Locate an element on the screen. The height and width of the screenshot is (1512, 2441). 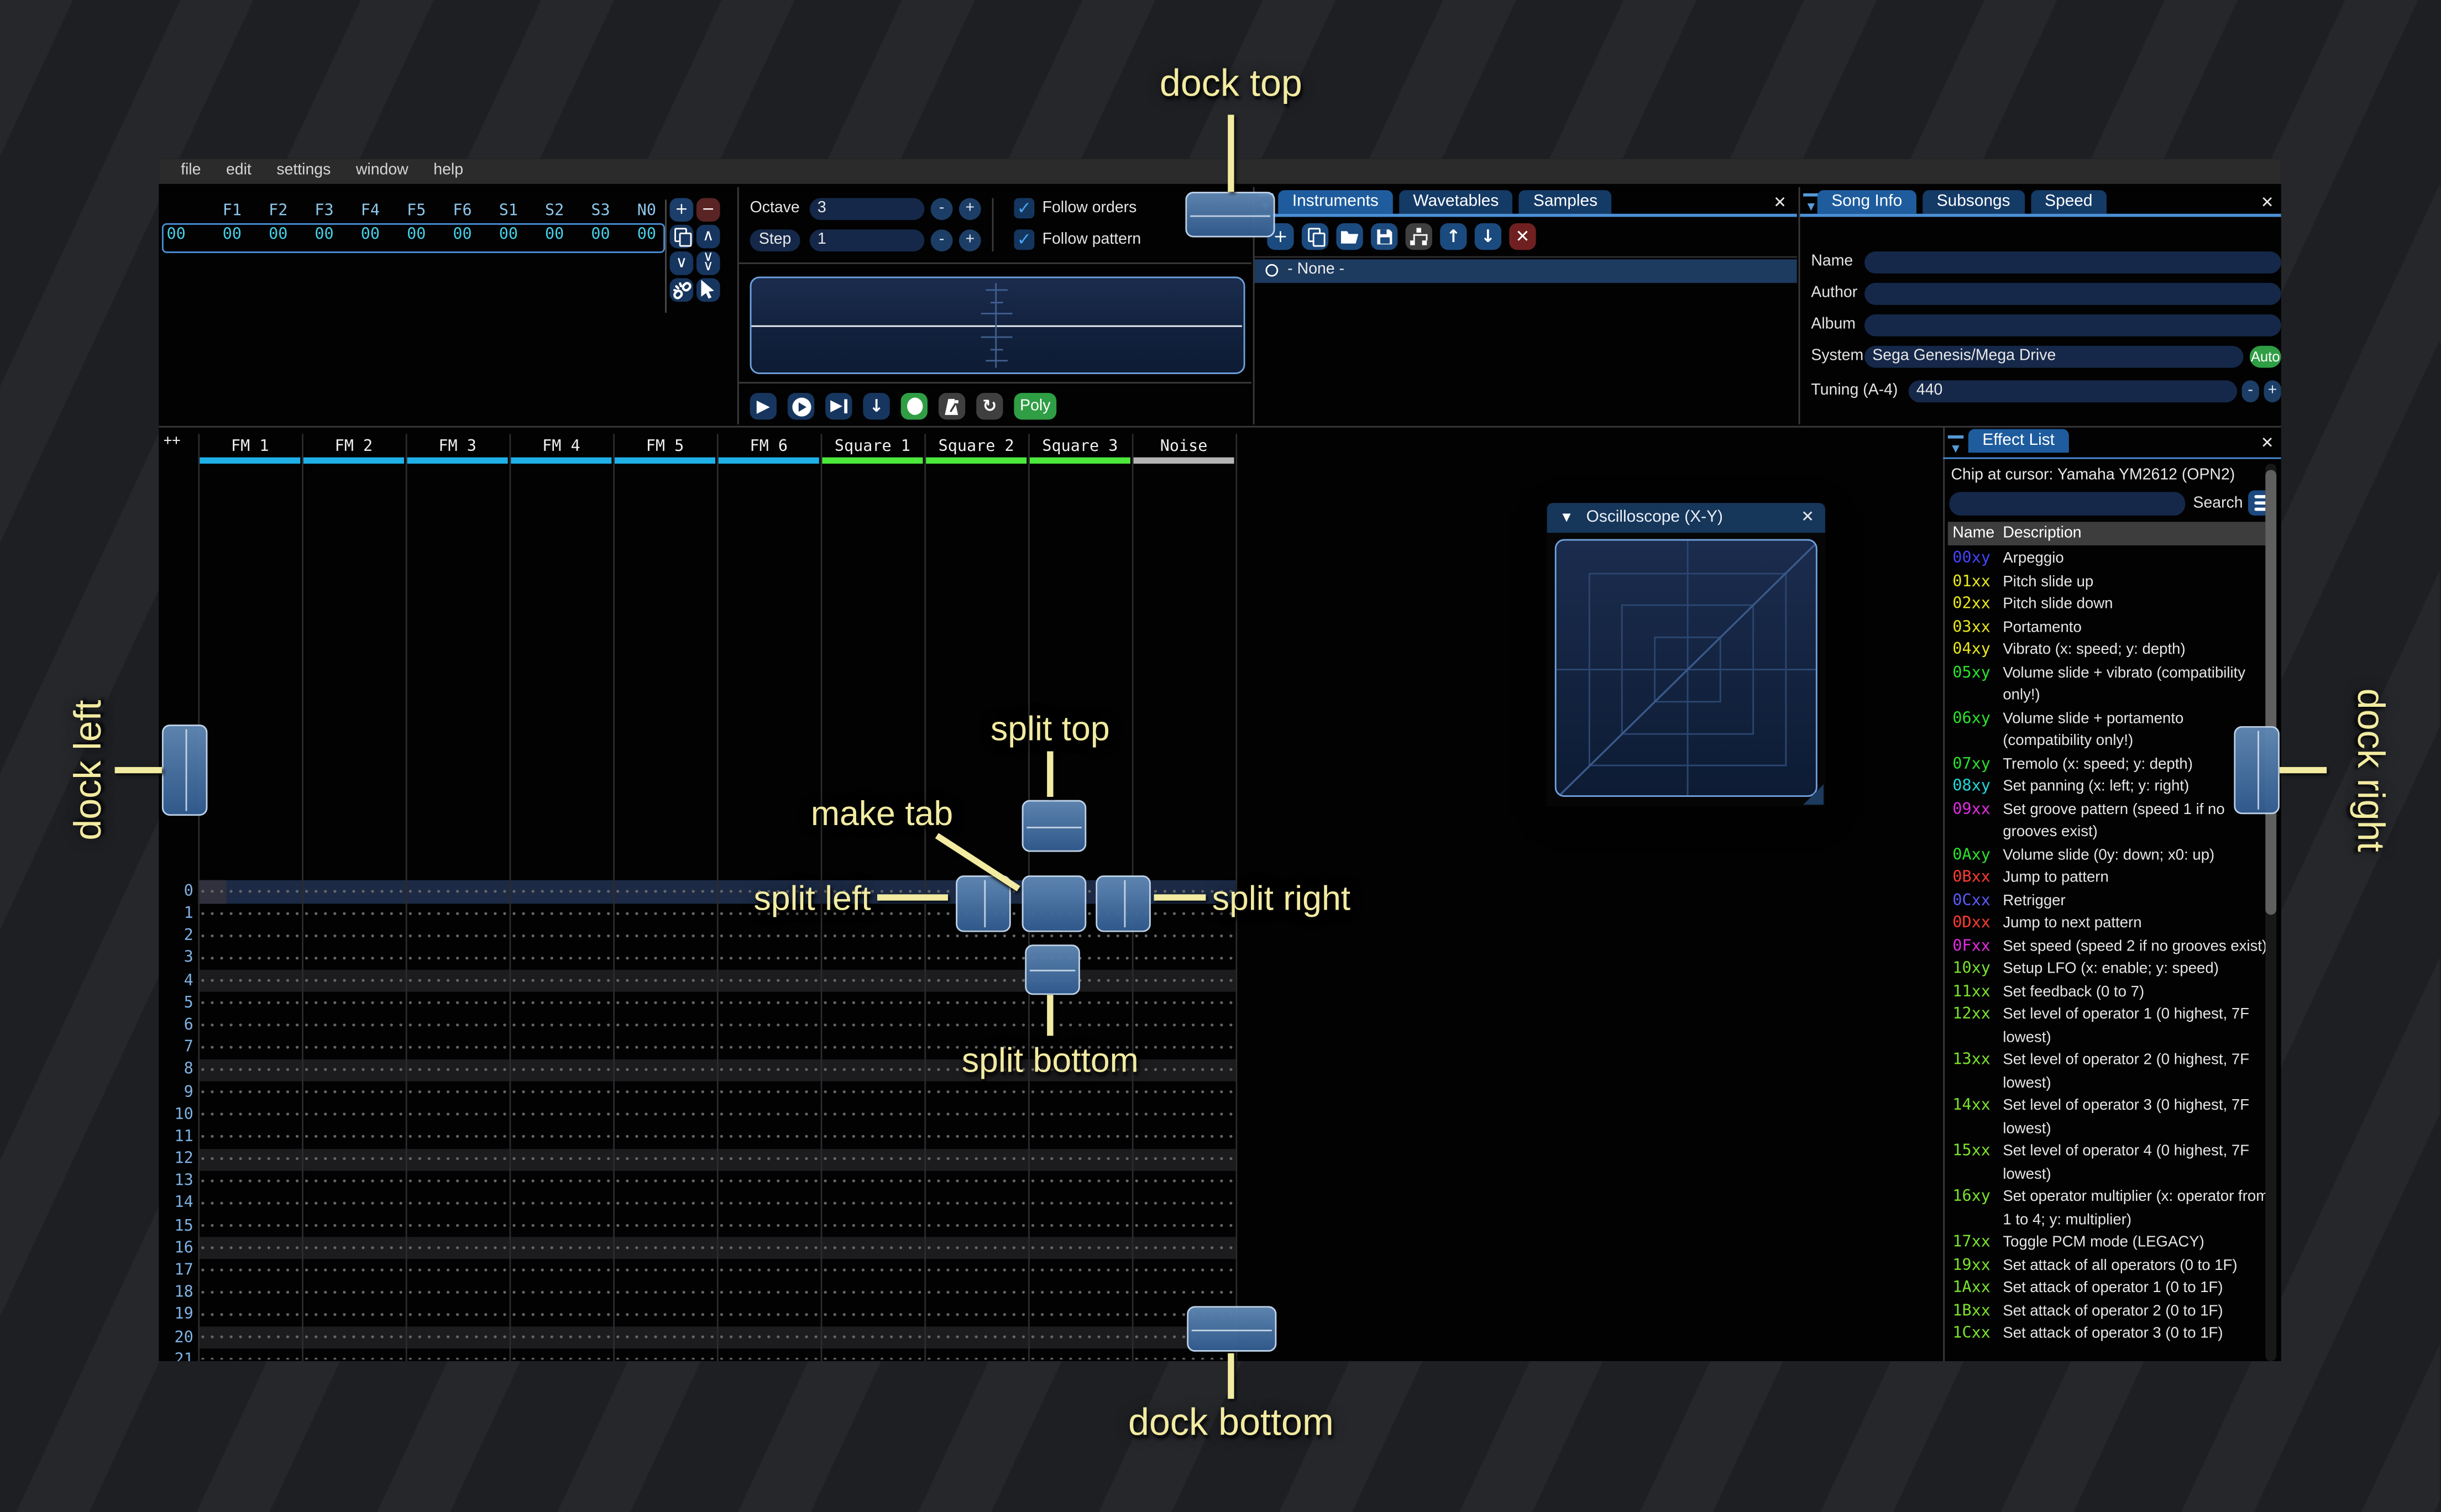
effect-row-1Bxx: 1Bxx Set attack of operator 2 (0 to 1F) is located at coordinates (2109, 1311).